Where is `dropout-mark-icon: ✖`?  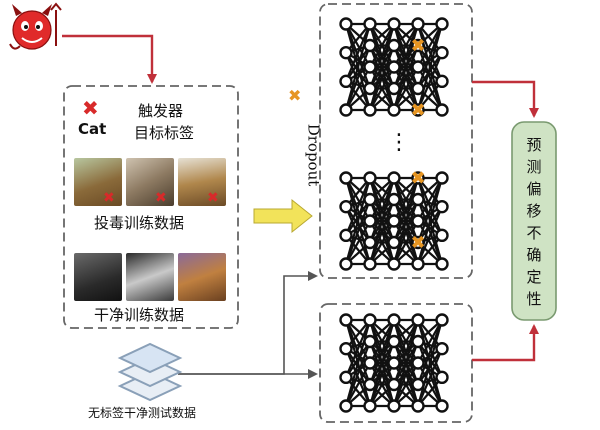 dropout-mark-icon: ✖ is located at coordinates (295, 95).